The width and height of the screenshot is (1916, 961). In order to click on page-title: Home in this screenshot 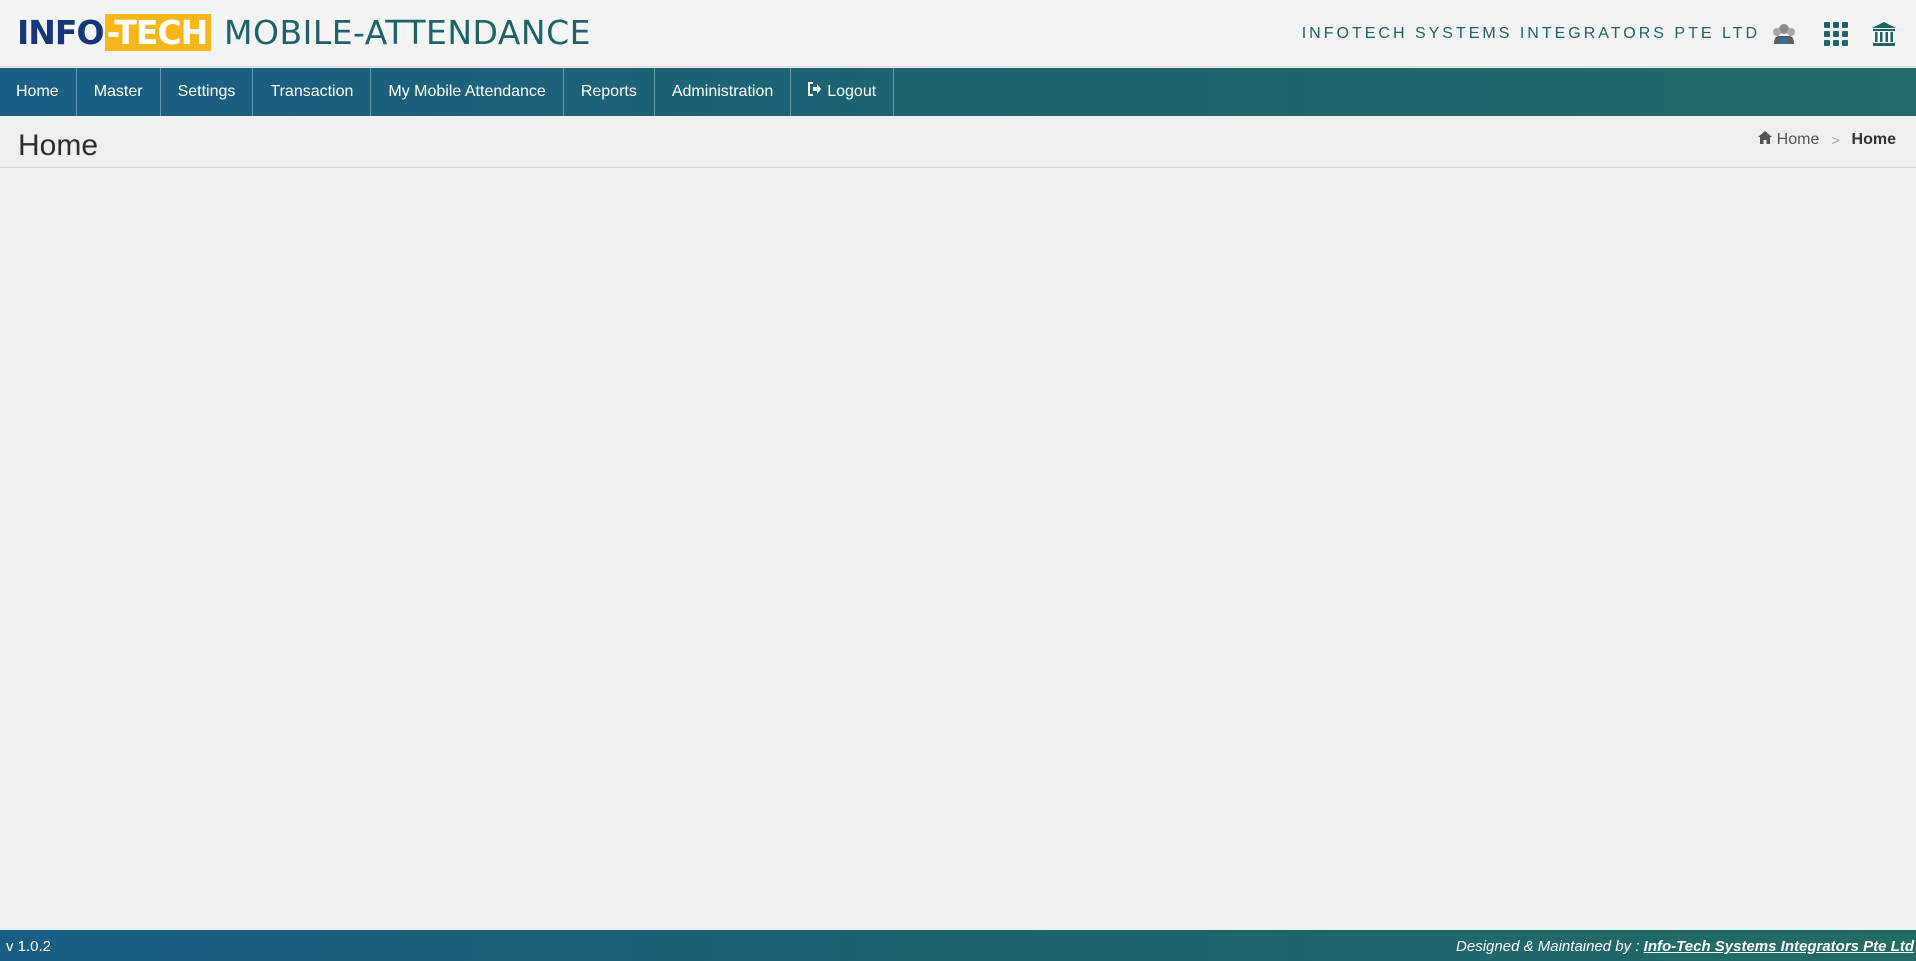, I will do `click(58, 145)`.